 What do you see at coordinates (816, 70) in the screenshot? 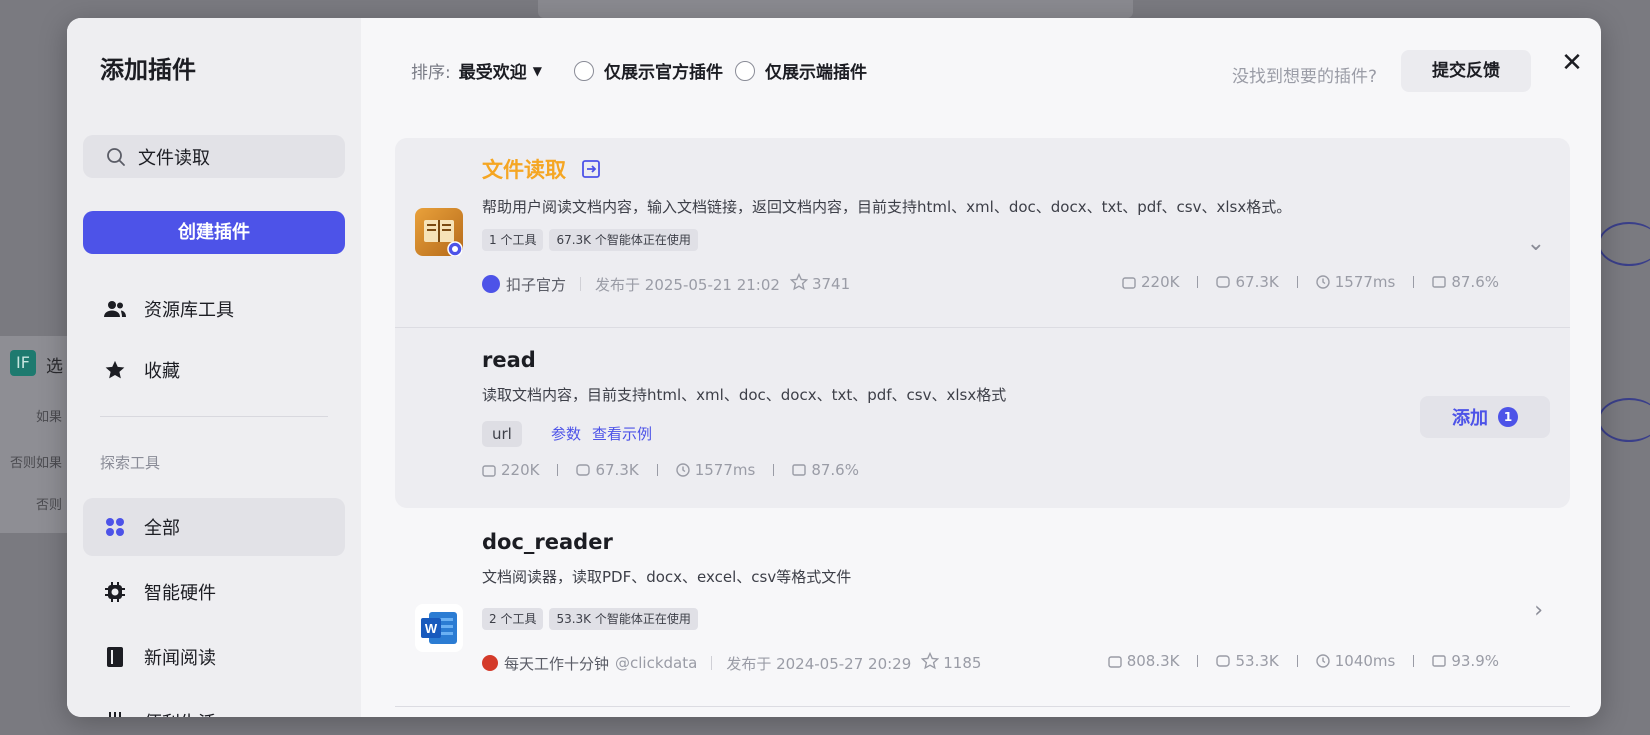
I see `device-only-label: 仅展示端插件` at bounding box center [816, 70].